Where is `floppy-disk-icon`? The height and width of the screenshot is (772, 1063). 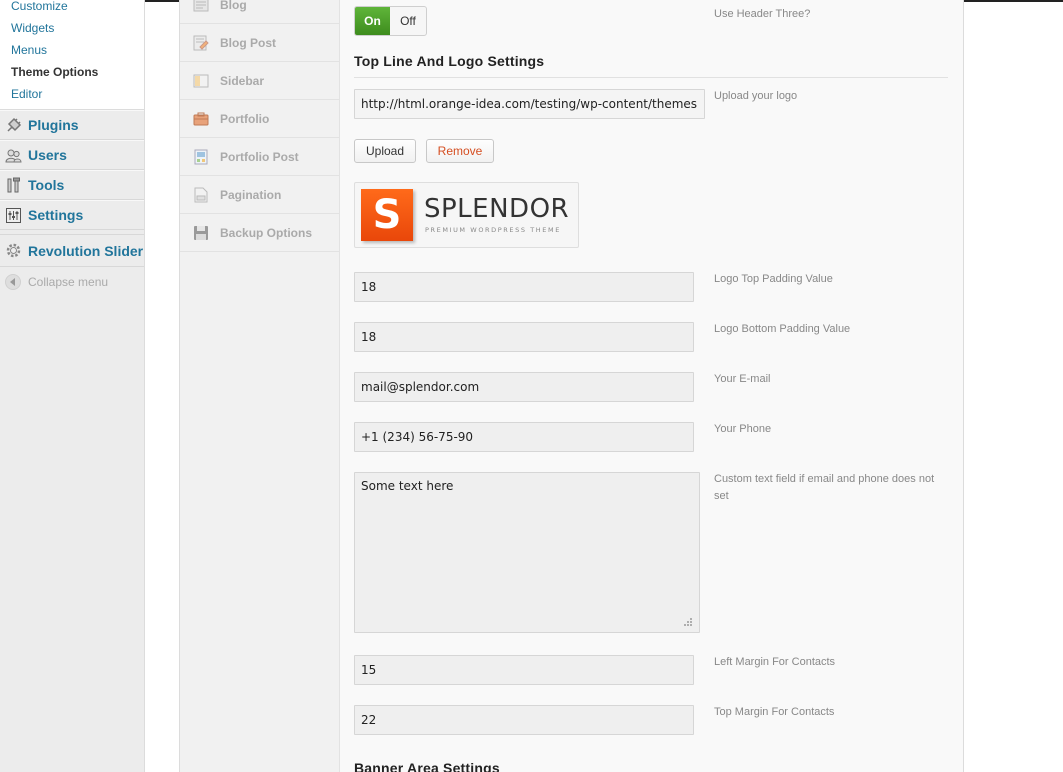
floppy-disk-icon is located at coordinates (201, 233).